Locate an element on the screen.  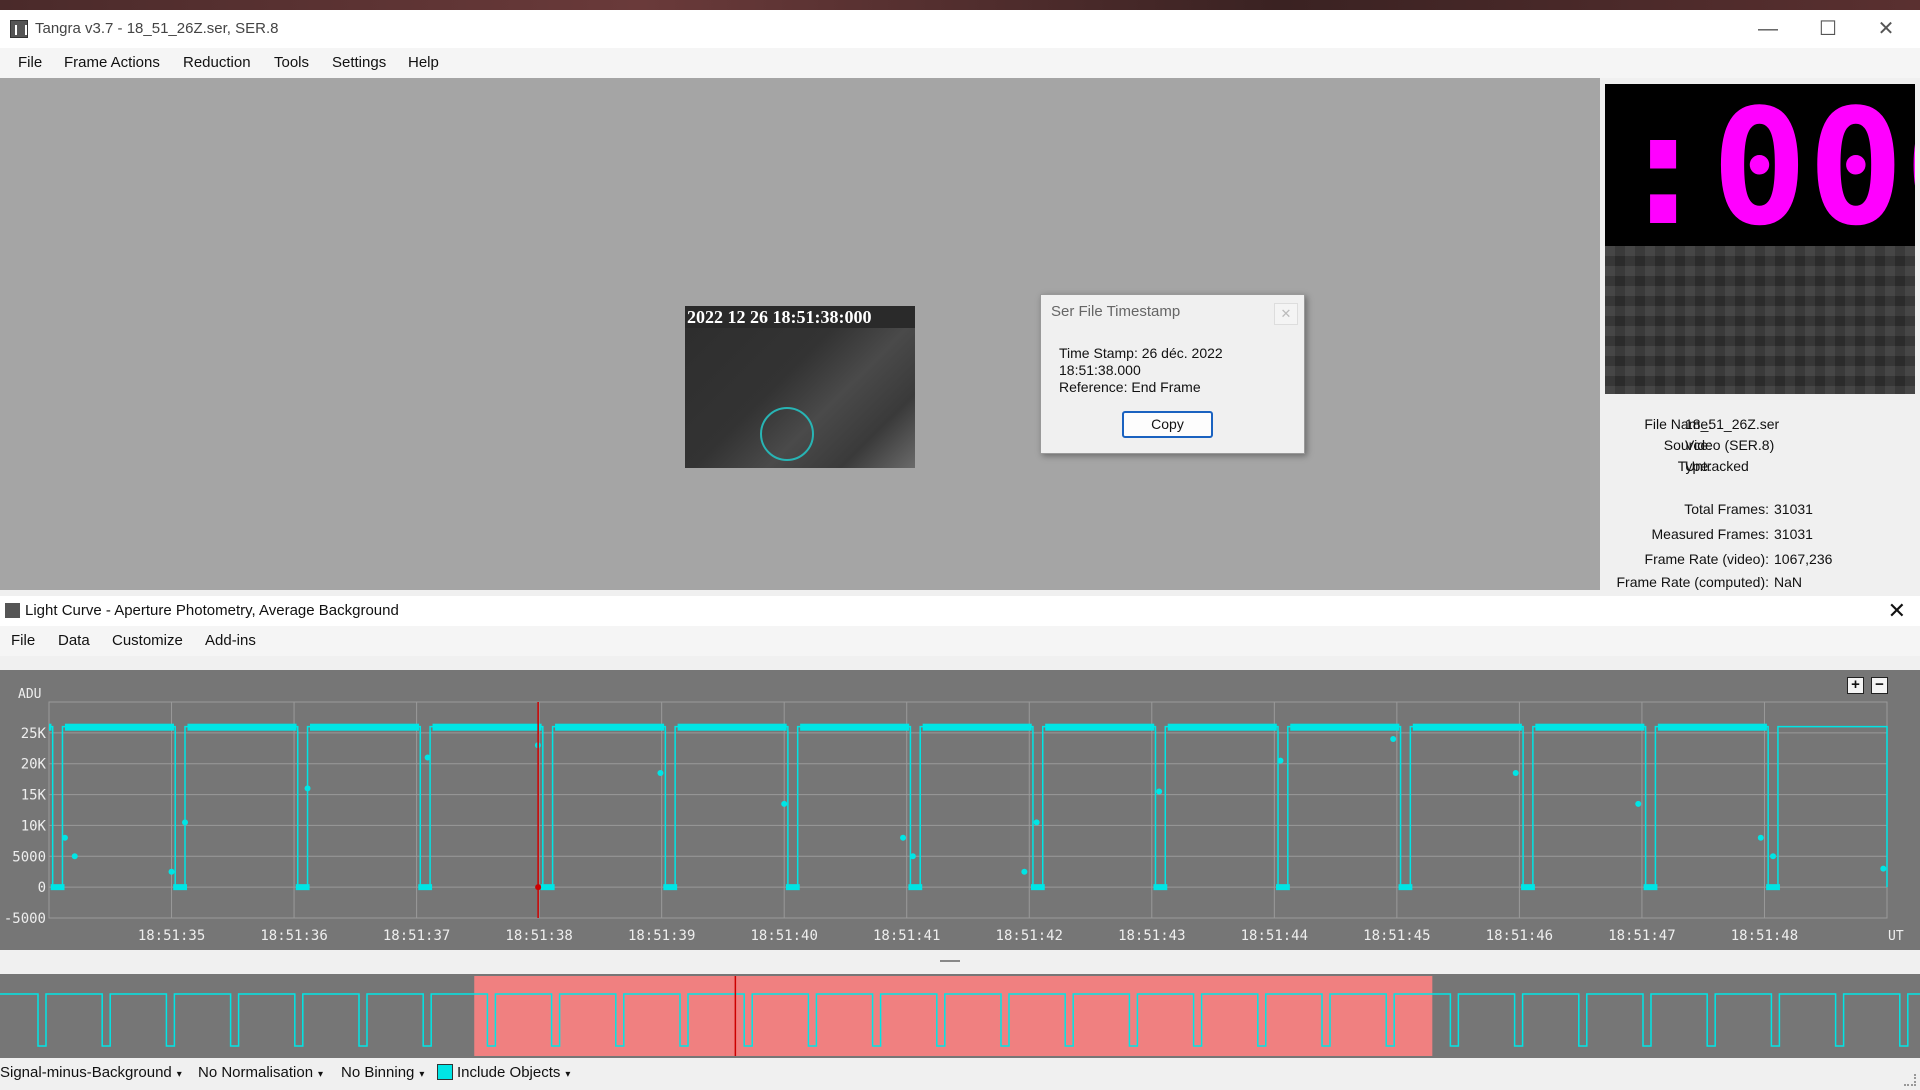
menu-reduction: Reduction is located at coordinates (217, 62).